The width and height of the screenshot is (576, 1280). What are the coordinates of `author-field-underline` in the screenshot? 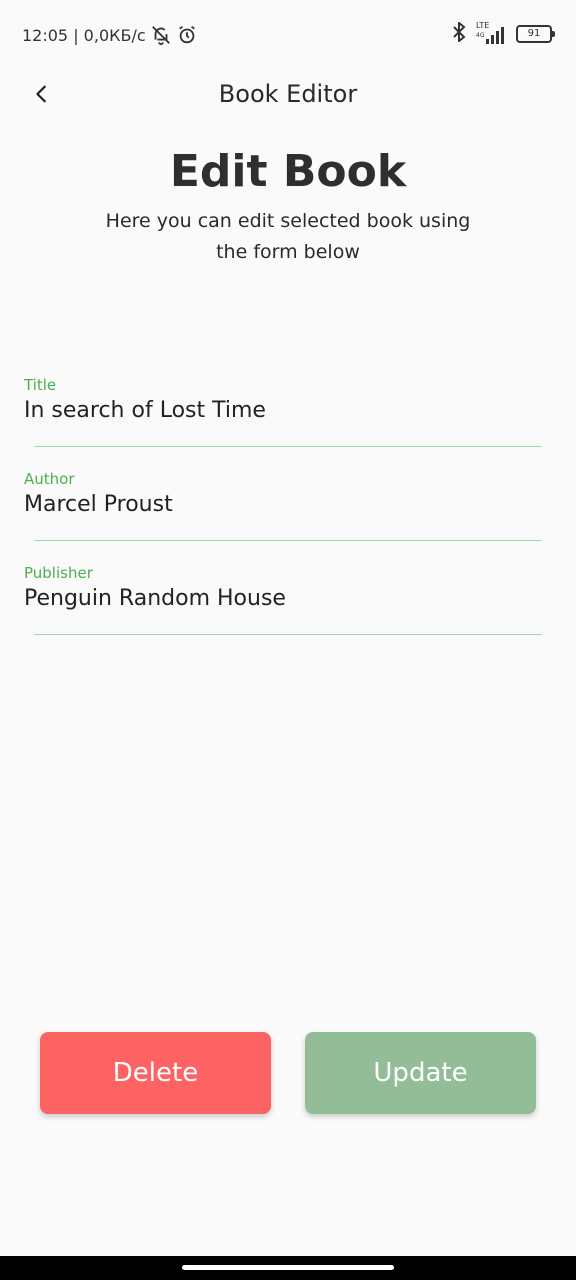 It's located at (288, 540).